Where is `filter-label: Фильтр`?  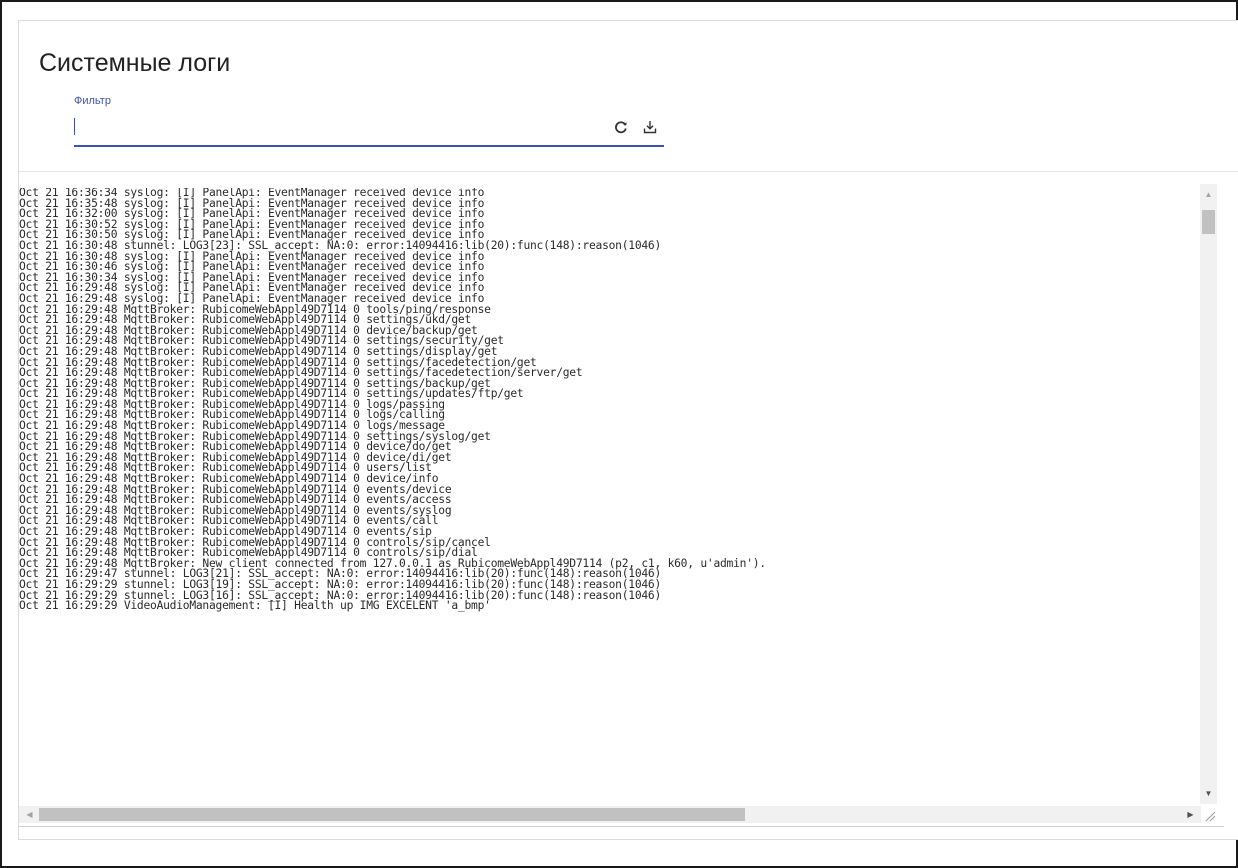
filter-label: Фильтр is located at coordinates (92, 101).